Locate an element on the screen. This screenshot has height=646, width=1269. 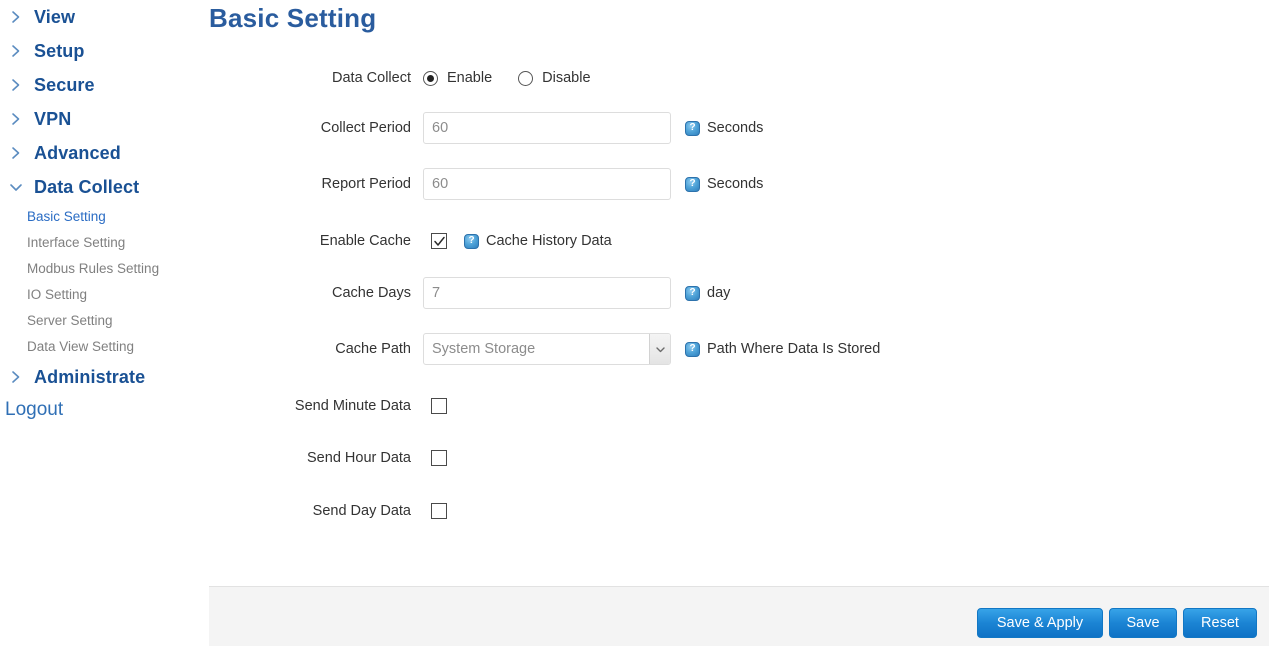
send-hour-data-checkbox is located at coordinates (439, 458).